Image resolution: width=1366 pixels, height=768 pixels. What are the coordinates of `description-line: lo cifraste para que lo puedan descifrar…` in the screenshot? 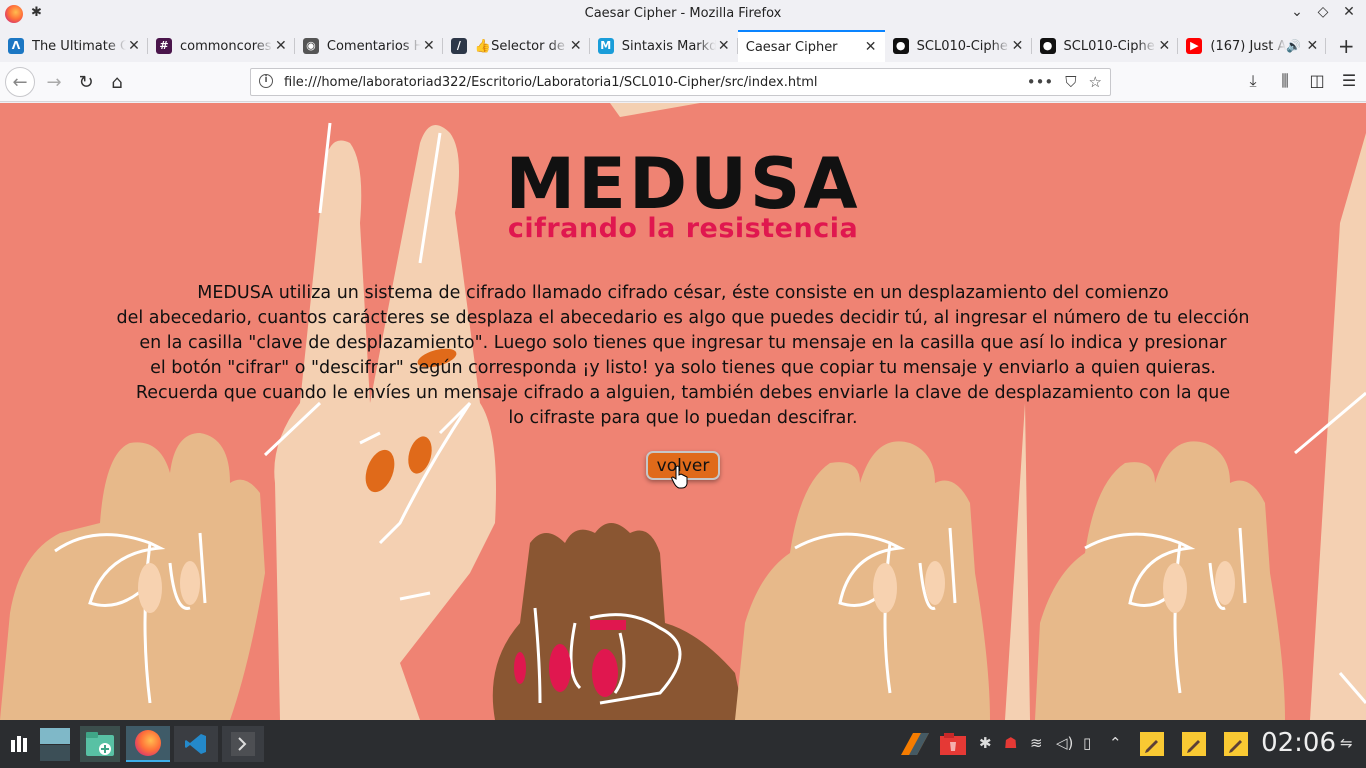 It's located at (683, 418).